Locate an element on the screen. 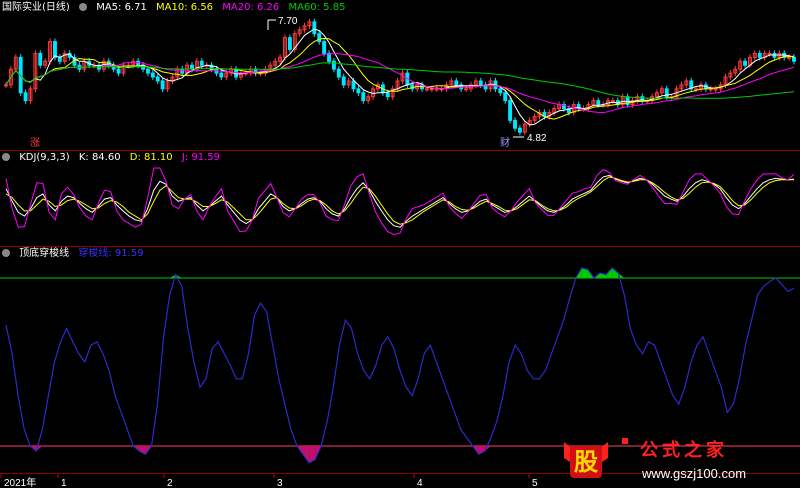 The image size is (800, 488). logo-url: www.gszj100.com is located at coordinates (693, 473).